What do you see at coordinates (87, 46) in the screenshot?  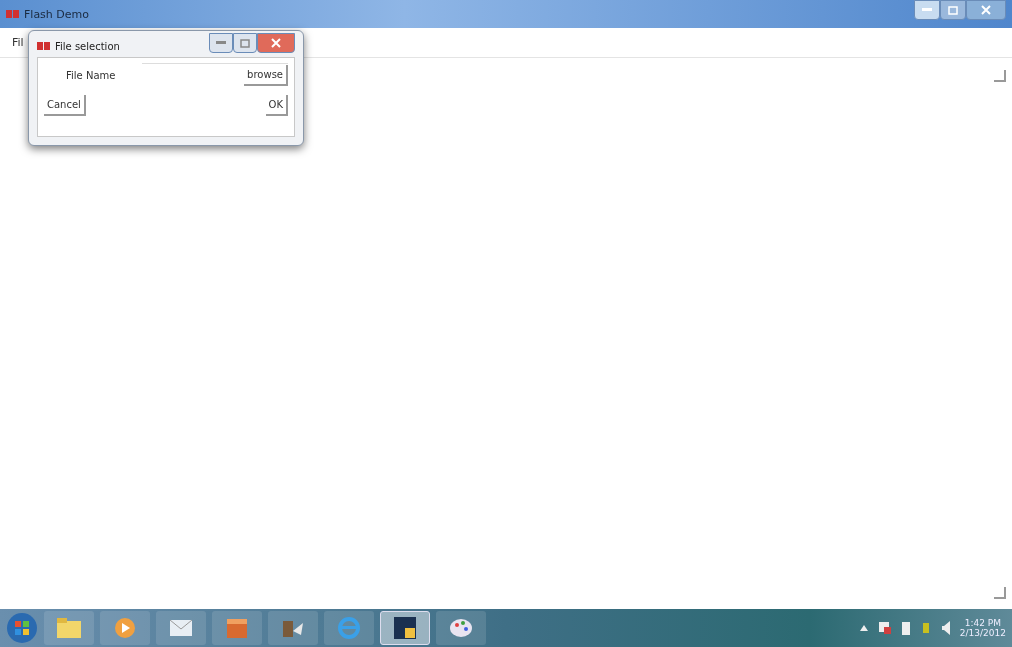 I see `dialog-title: File selection` at bounding box center [87, 46].